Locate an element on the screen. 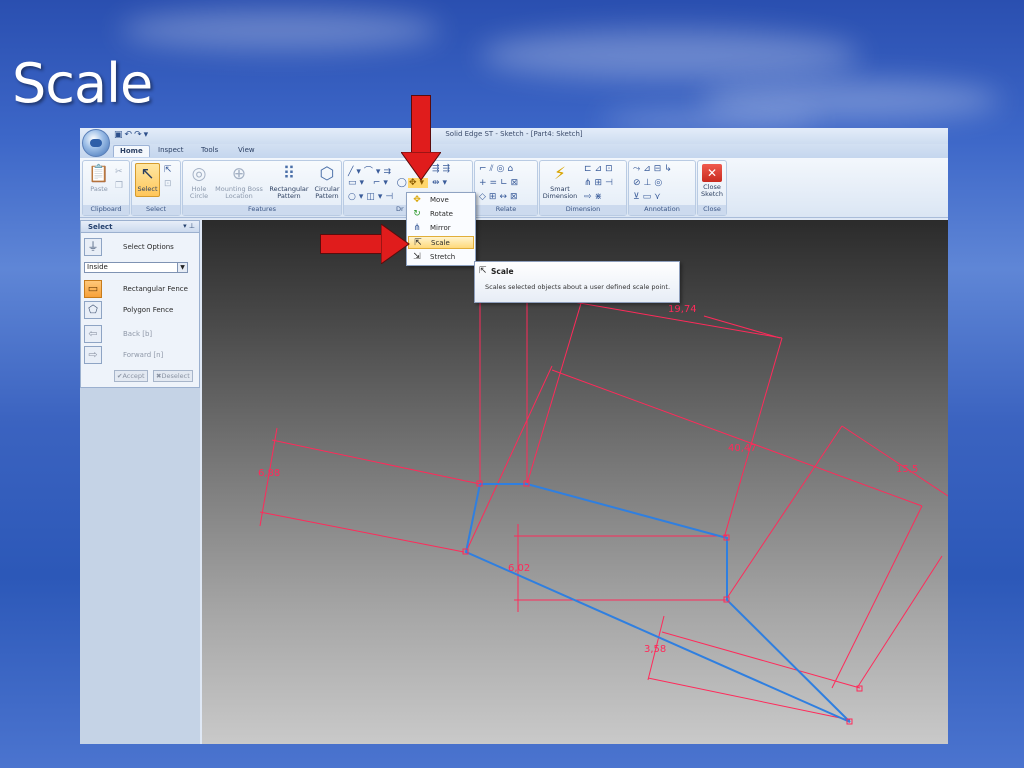 The image size is (1024, 768). stretch-icon: ⇲ is located at coordinates (417, 257).